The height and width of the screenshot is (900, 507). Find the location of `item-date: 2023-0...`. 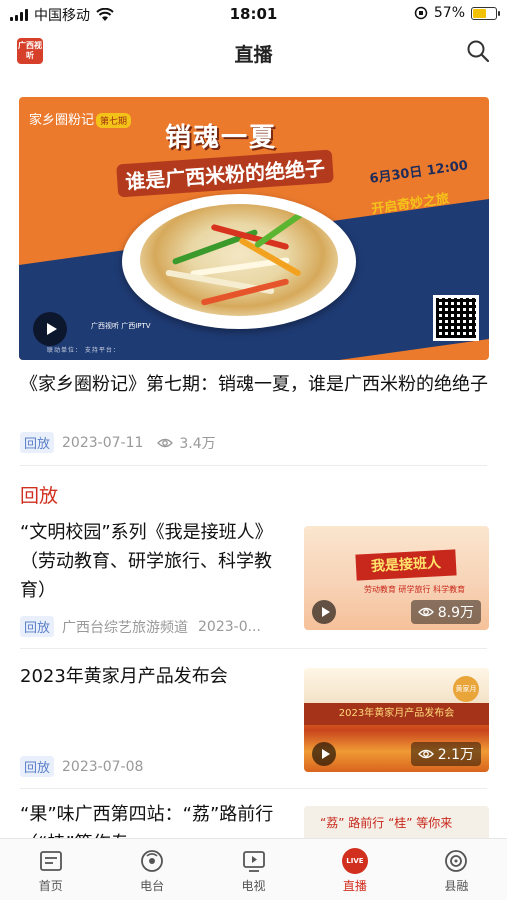

item-date: 2023-0... is located at coordinates (229, 626).